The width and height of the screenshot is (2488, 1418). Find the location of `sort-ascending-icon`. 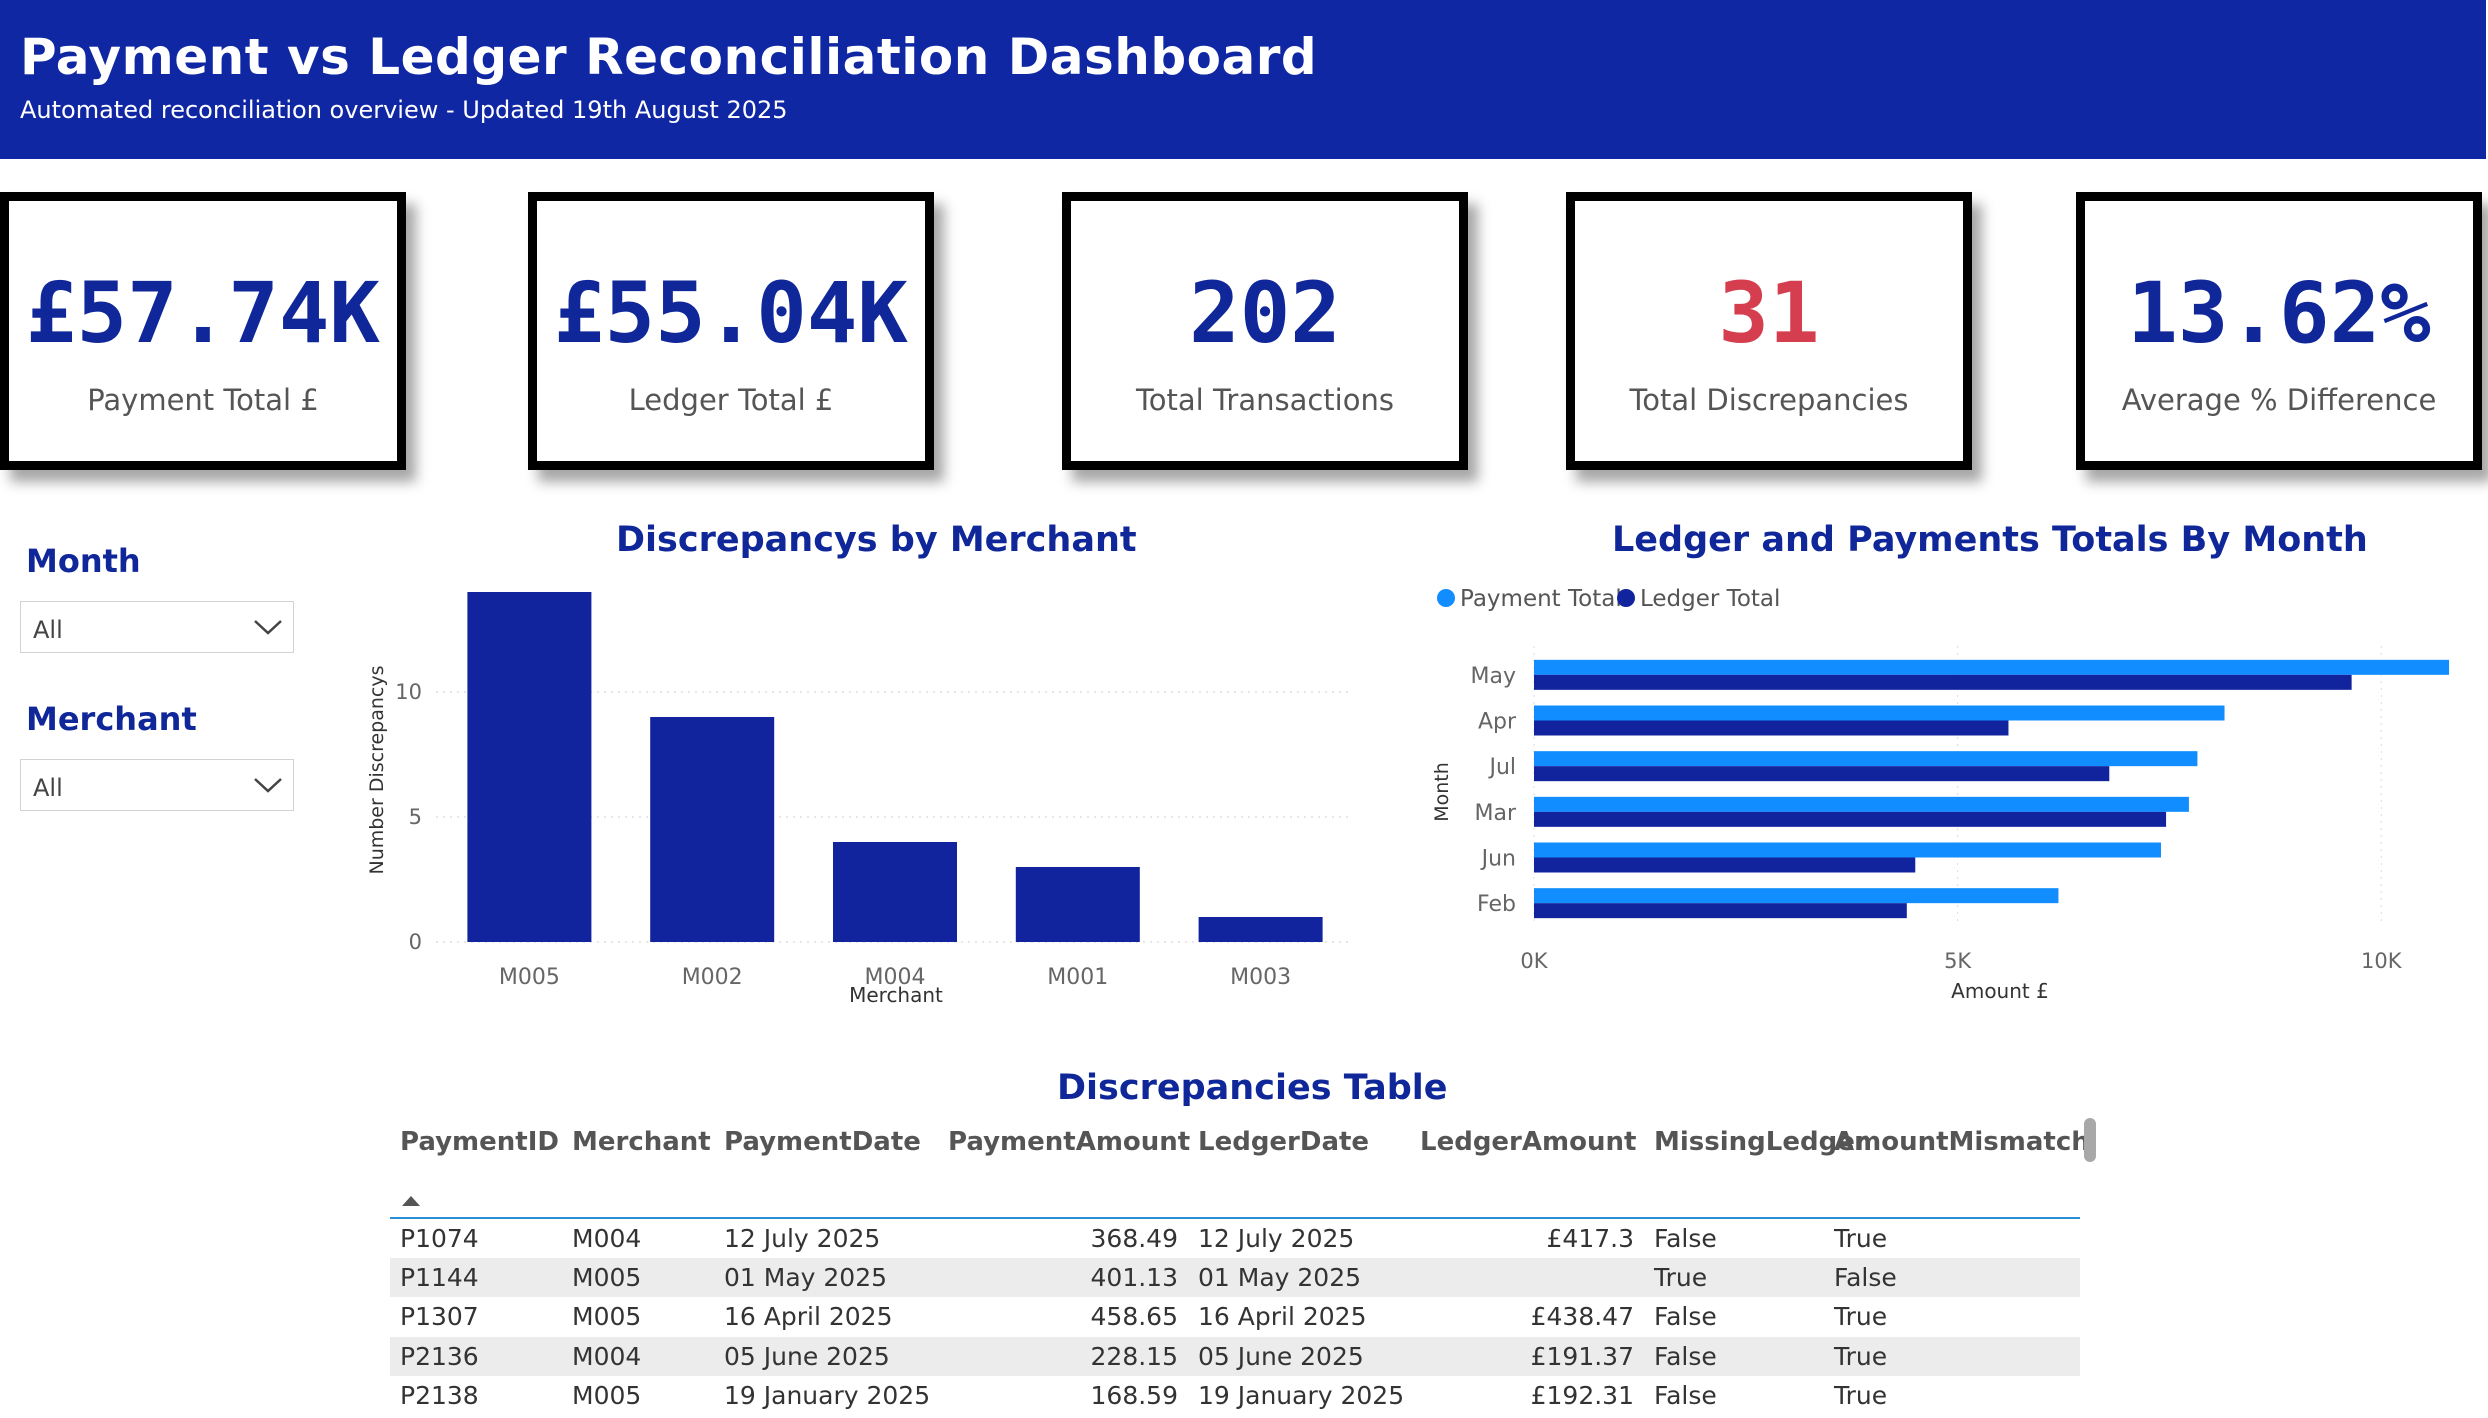

sort-ascending-icon is located at coordinates (411, 1201).